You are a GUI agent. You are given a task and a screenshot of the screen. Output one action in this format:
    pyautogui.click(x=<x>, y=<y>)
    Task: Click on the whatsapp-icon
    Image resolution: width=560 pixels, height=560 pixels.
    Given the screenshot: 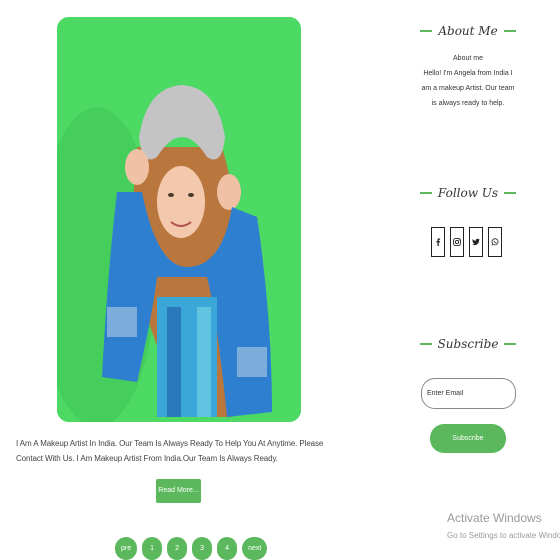 What is the action you would take?
    pyautogui.click(x=495, y=242)
    